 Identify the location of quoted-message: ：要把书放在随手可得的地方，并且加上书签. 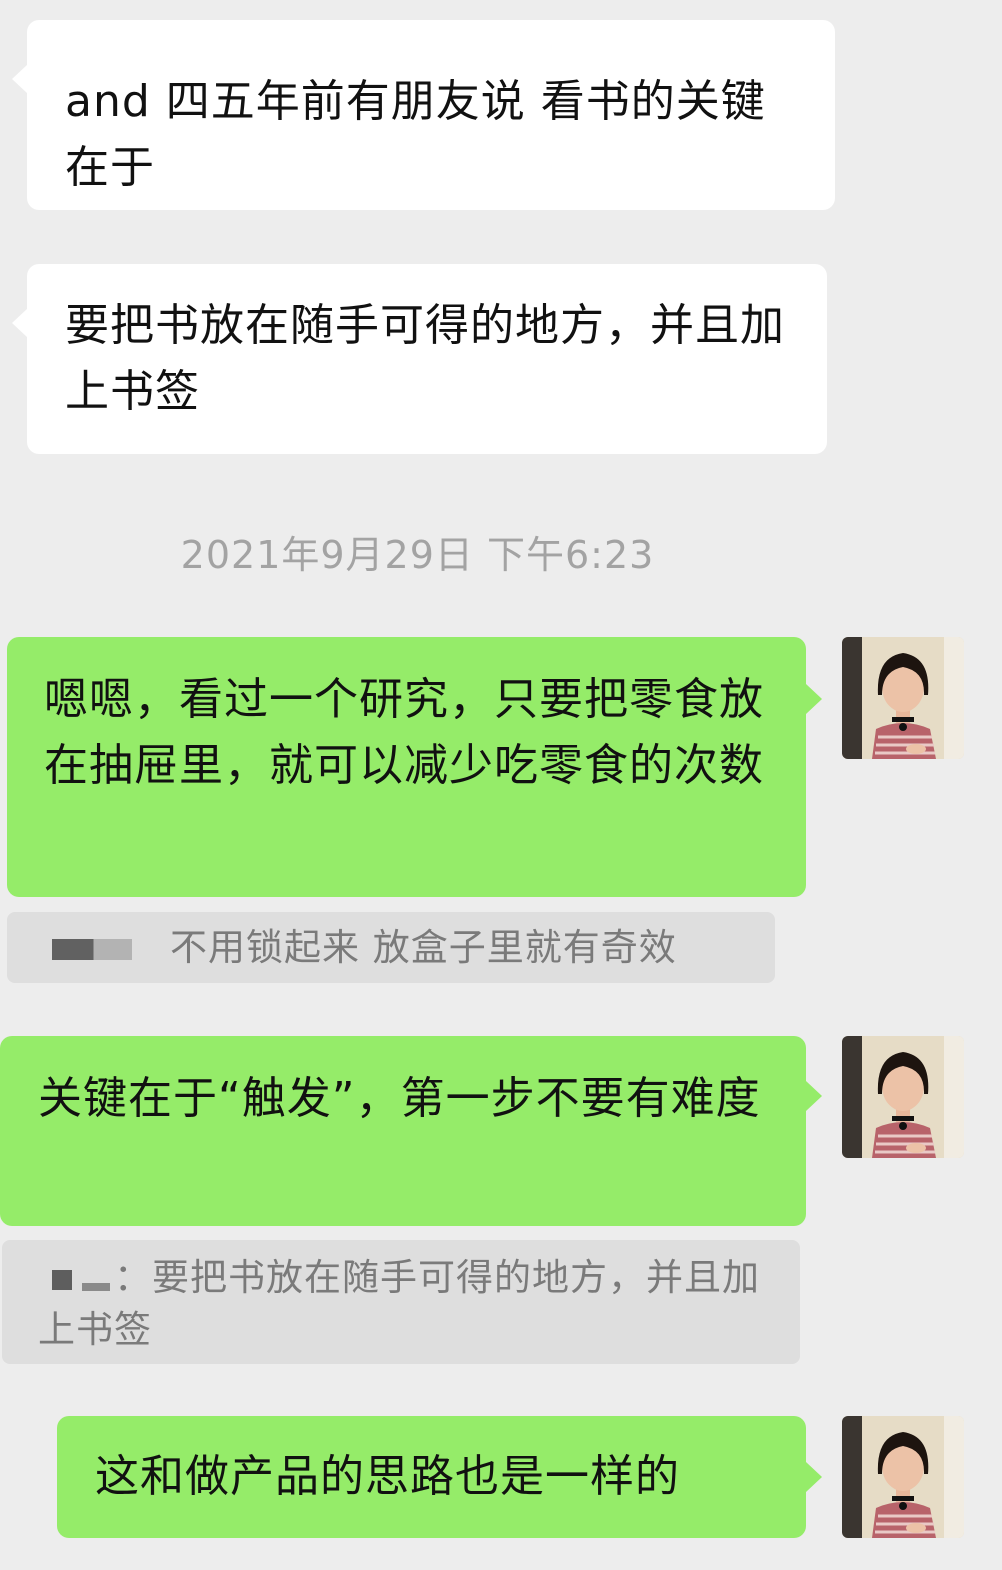
(401, 1302).